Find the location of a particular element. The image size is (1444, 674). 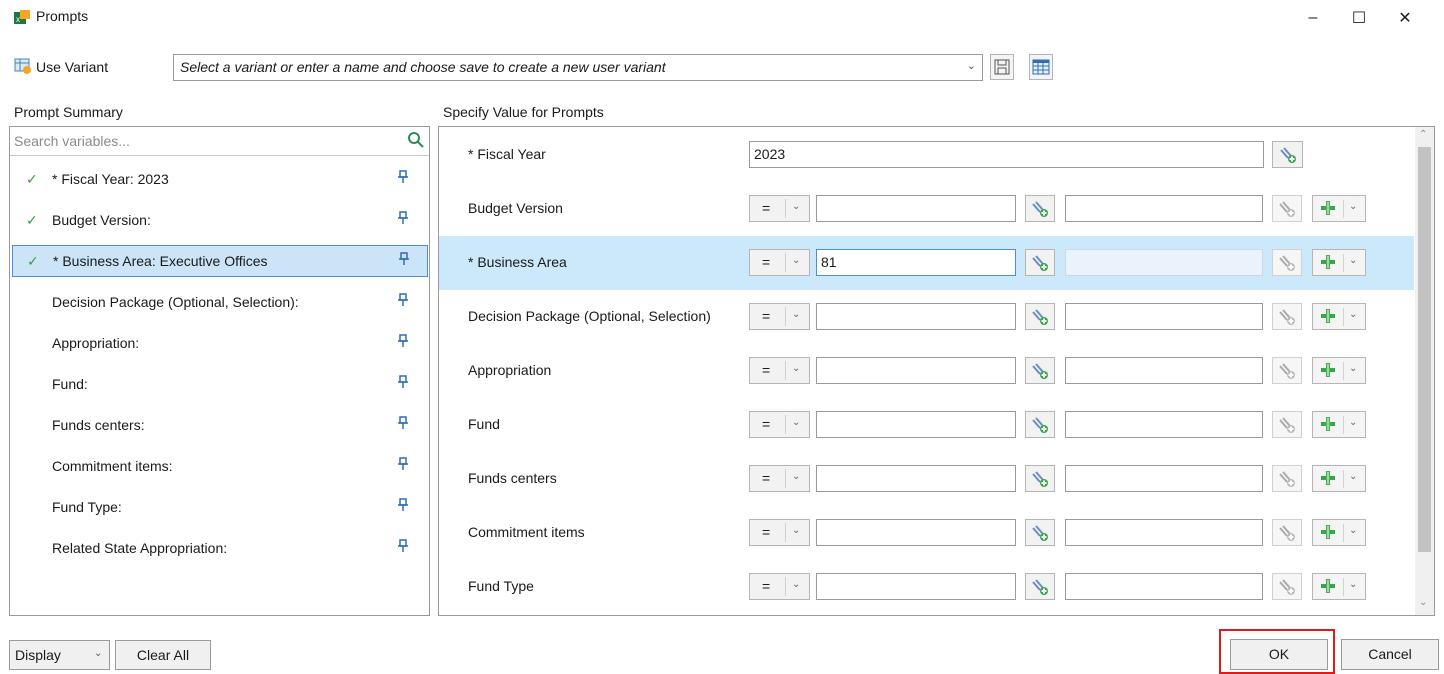

prompt-label: * Business Area is located at coordinates (517, 262).